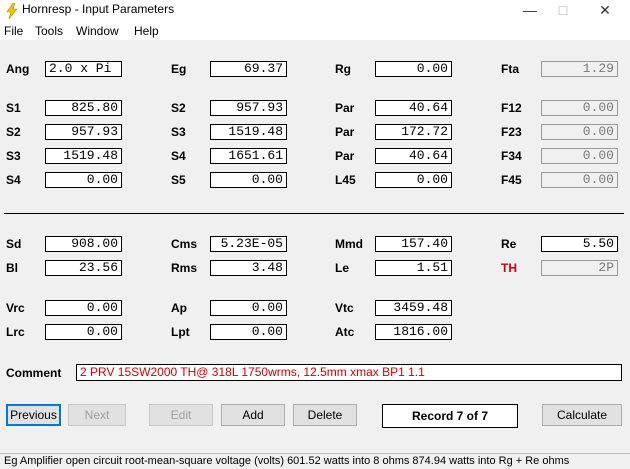 The height and width of the screenshot is (469, 630). Describe the element at coordinates (413, 332) in the screenshot. I see `field-atc: 1816.00` at that location.